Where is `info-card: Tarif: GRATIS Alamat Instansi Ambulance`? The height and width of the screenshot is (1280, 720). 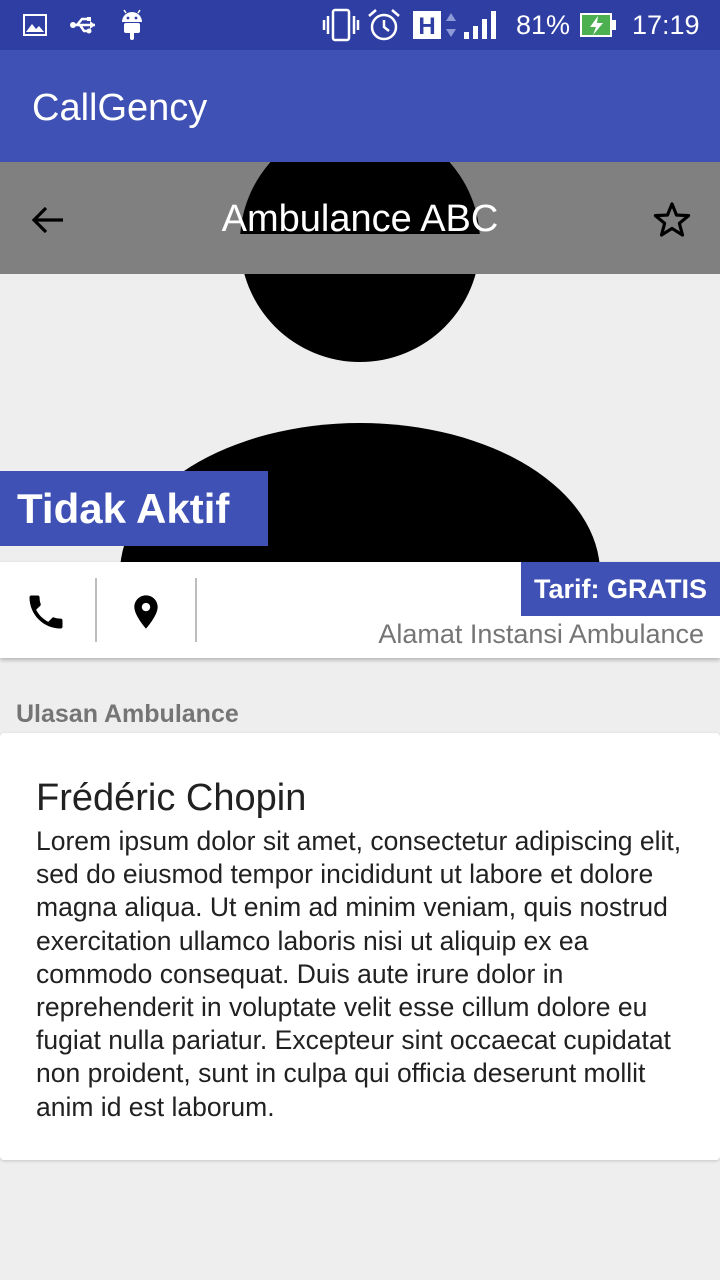 info-card: Tarif: GRATIS Alamat Instansi Ambulance is located at coordinates (360, 610).